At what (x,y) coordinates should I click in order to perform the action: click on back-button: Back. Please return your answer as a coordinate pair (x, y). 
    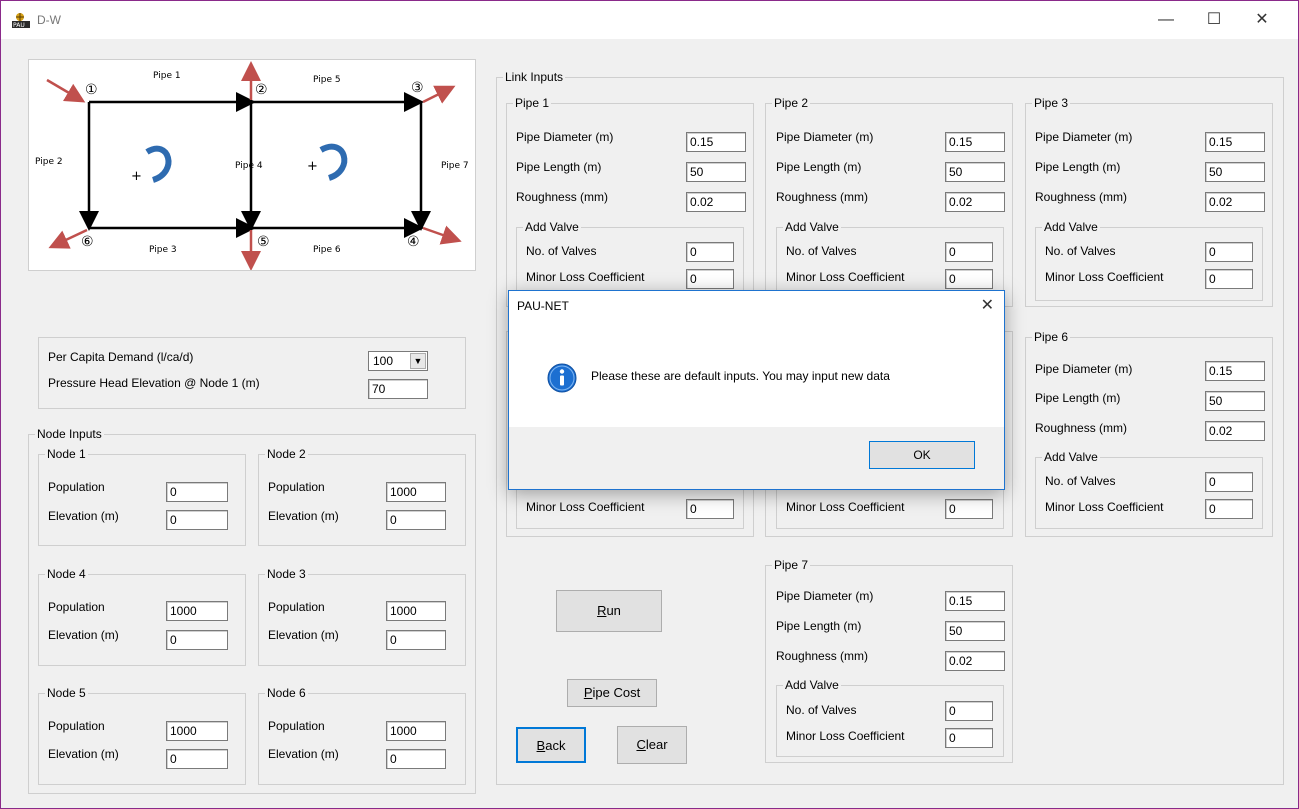
    Looking at the image, I should click on (551, 745).